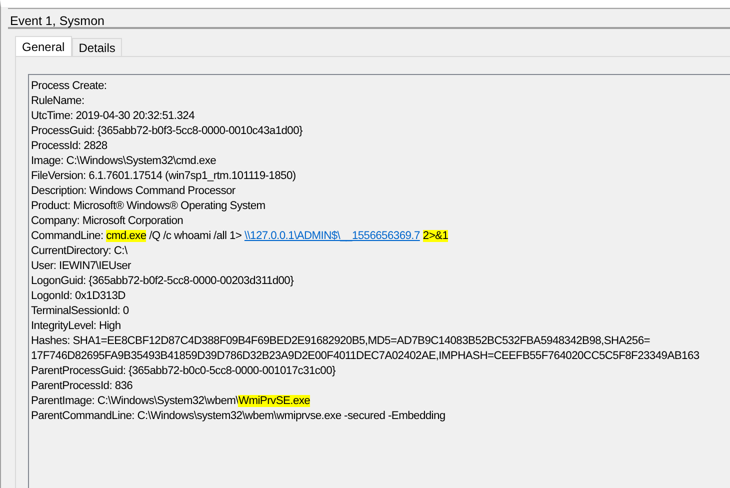 Image resolution: width=730 pixels, height=488 pixels. I want to click on event-detail-line: Product: Microsoft® Windows® Operating System, so click(148, 206).